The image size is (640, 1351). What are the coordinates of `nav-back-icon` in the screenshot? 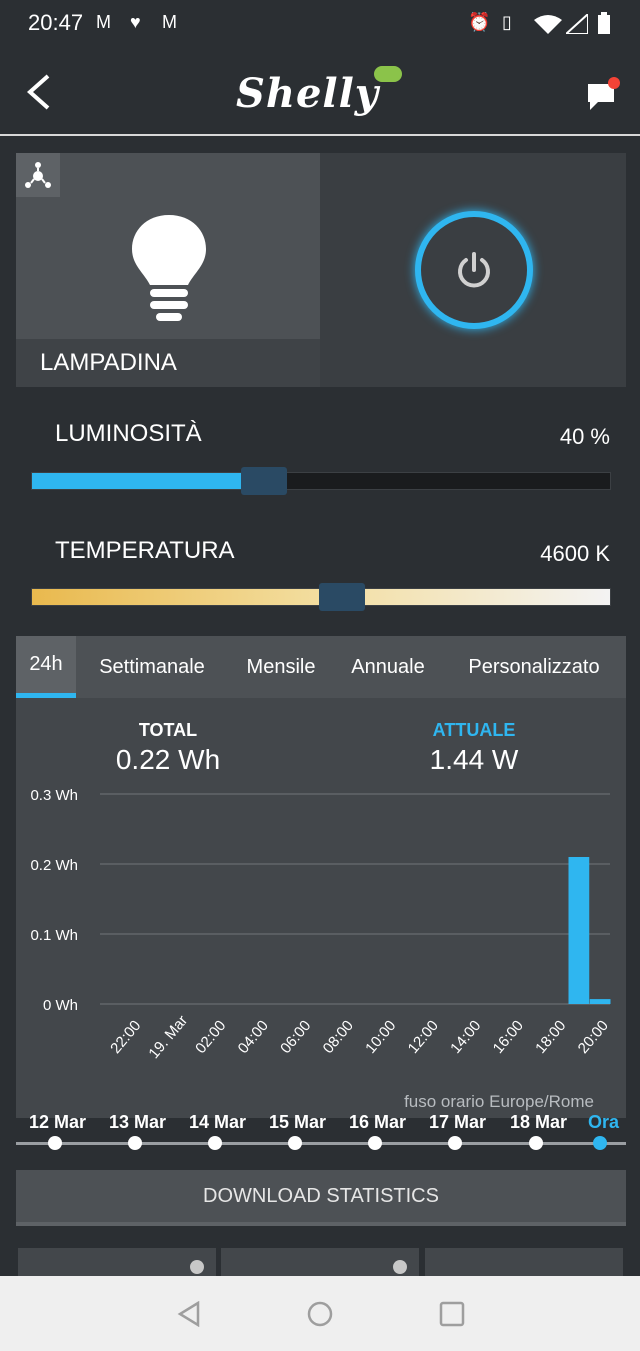 It's located at (189, 1314).